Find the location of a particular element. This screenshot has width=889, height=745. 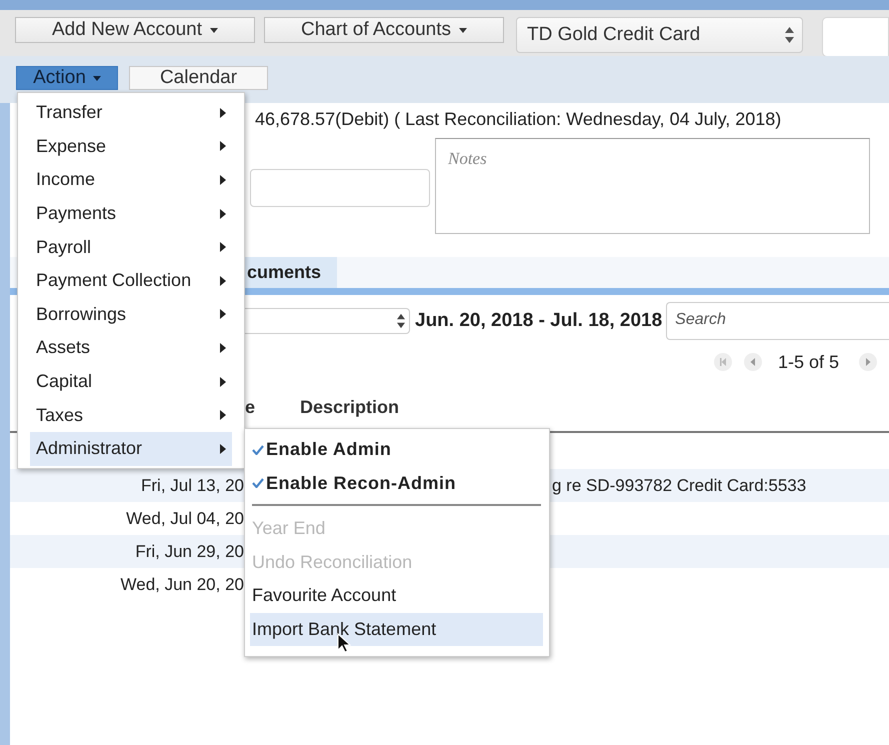

menu-item: Taxes is located at coordinates (131, 415).